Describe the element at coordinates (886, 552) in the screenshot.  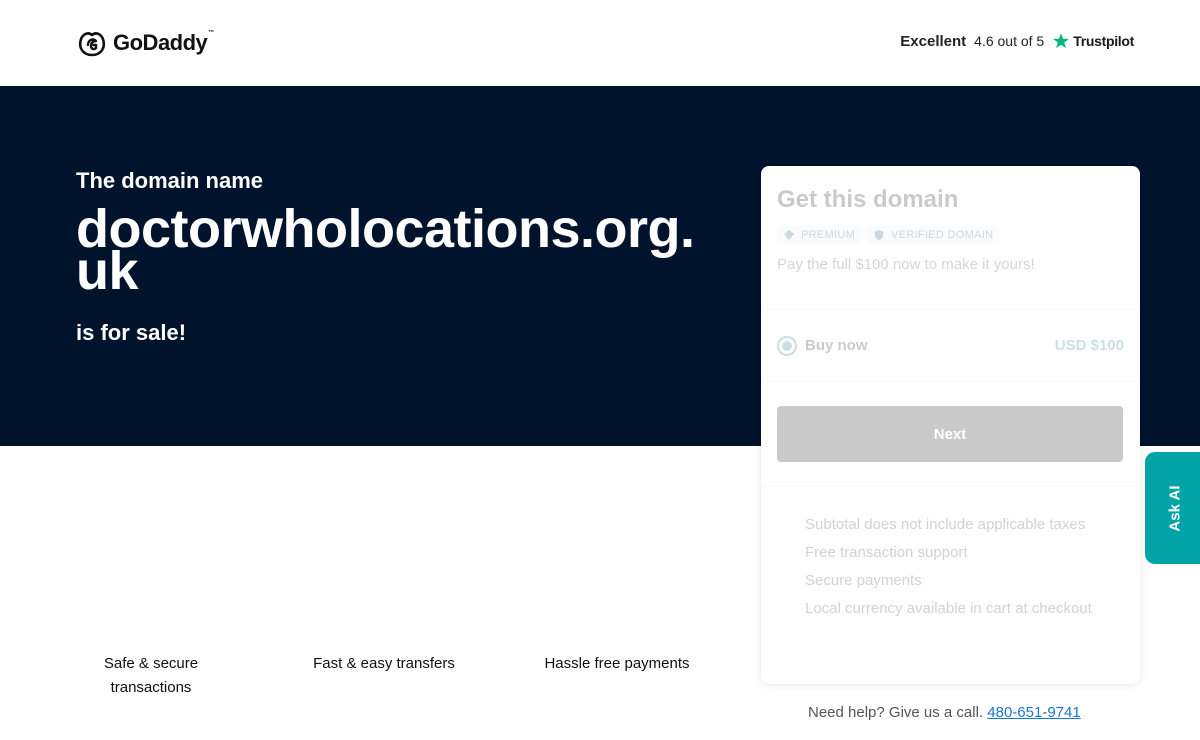
I see `feature-item: Free transaction support` at that location.